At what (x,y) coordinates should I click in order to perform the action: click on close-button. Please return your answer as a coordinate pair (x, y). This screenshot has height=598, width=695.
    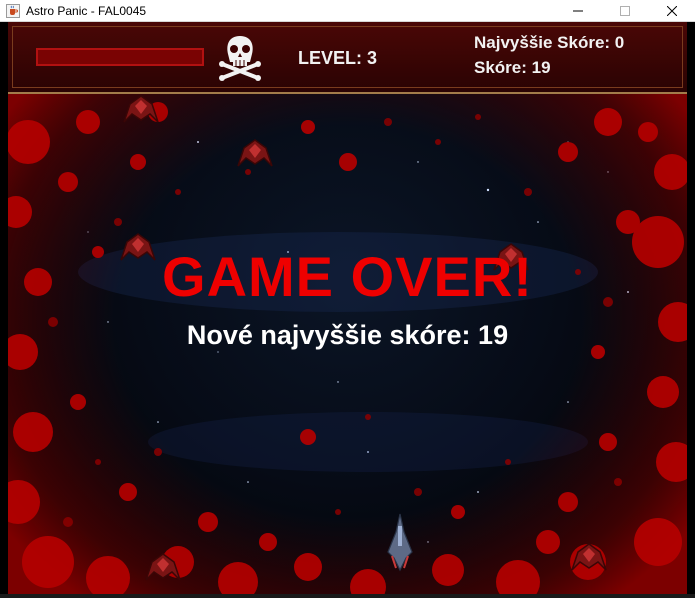
    Looking at the image, I should click on (672, 11).